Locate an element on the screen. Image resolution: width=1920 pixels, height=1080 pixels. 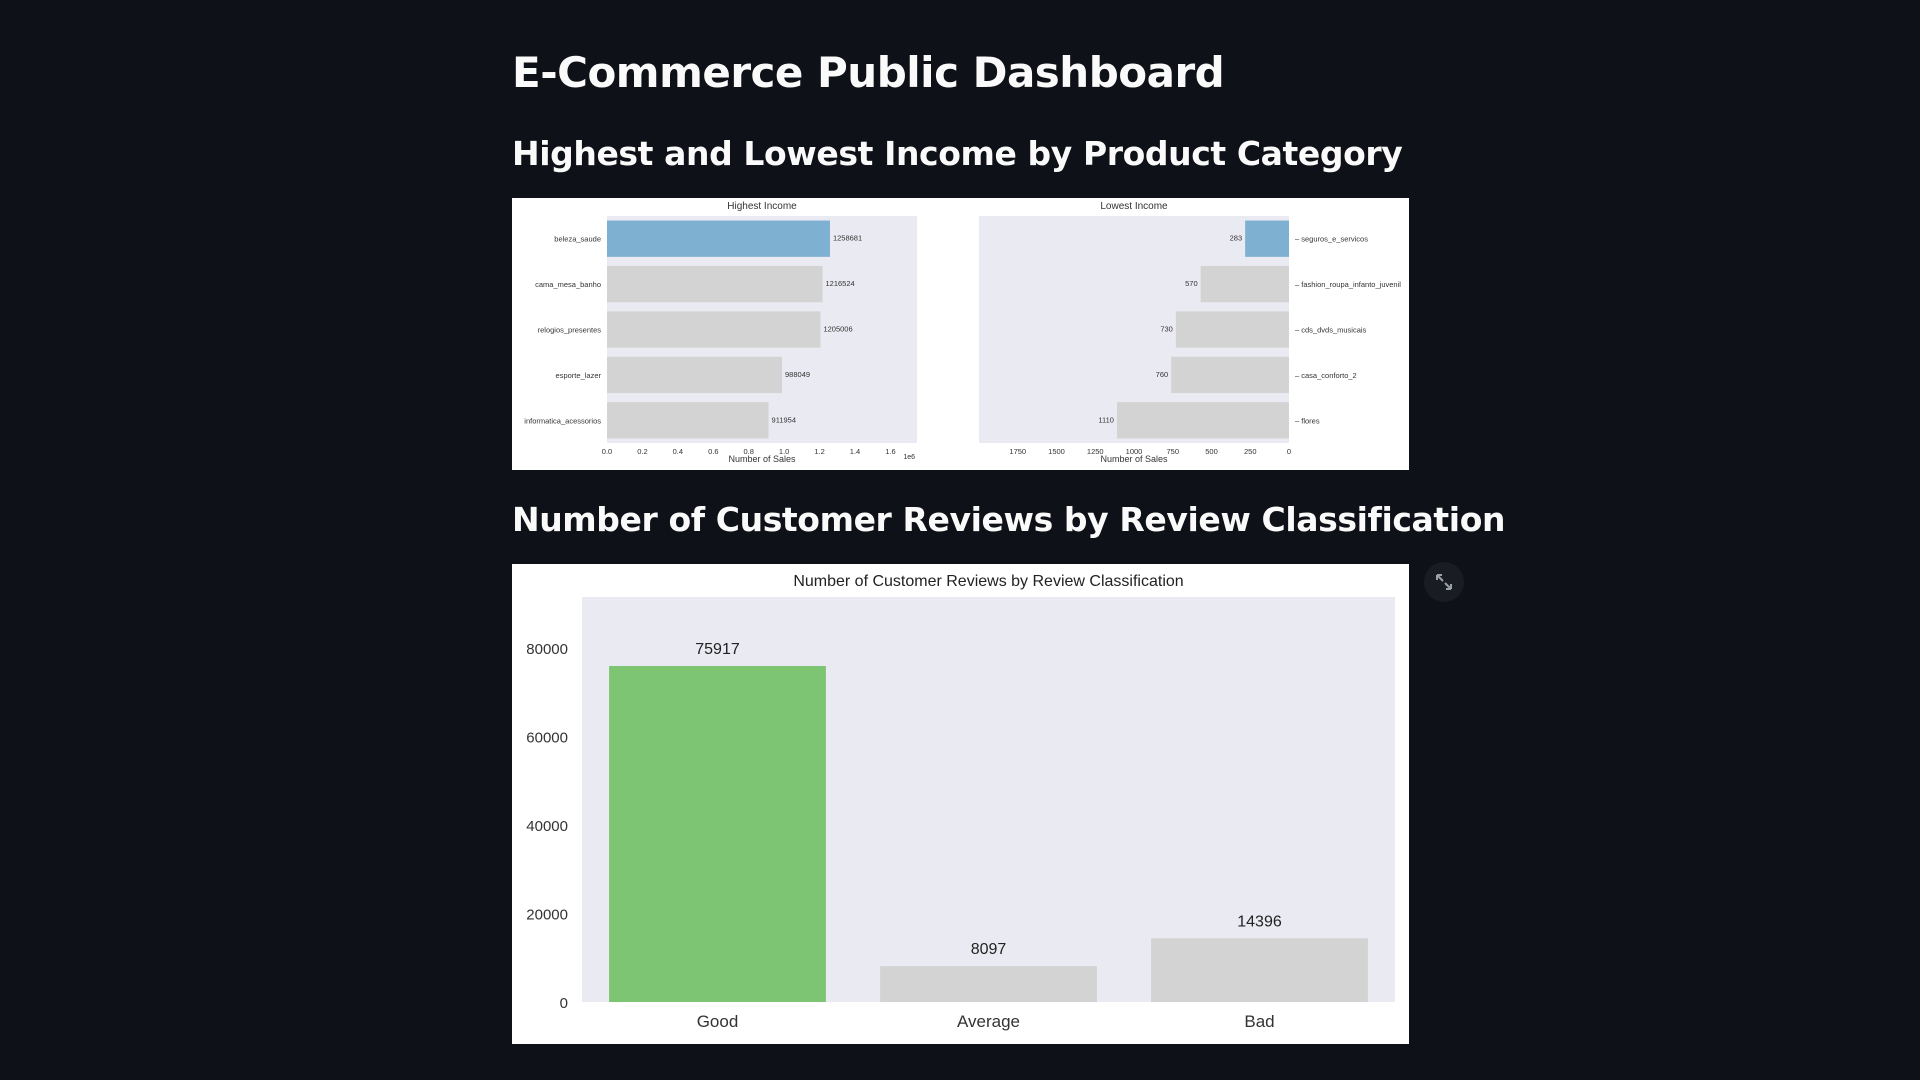
lowest-value-label: 730 is located at coordinates (1166, 329).